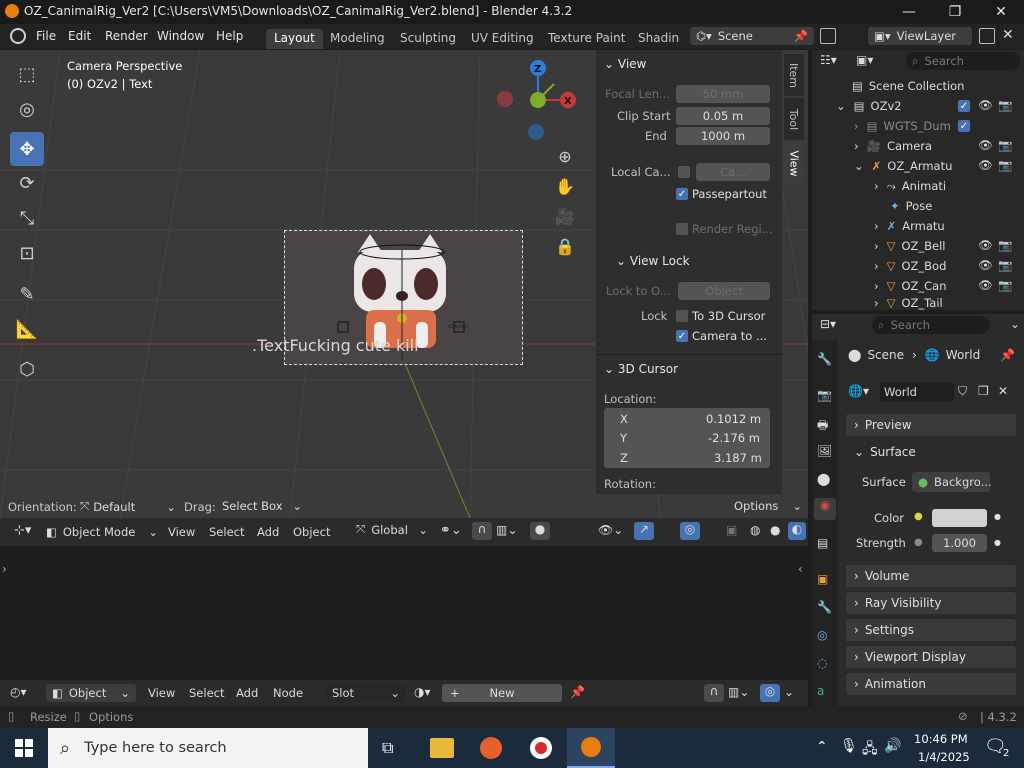 The height and width of the screenshot is (768, 1024). What do you see at coordinates (825, 509) in the screenshot?
I see `world-tab-icon: ◉` at bounding box center [825, 509].